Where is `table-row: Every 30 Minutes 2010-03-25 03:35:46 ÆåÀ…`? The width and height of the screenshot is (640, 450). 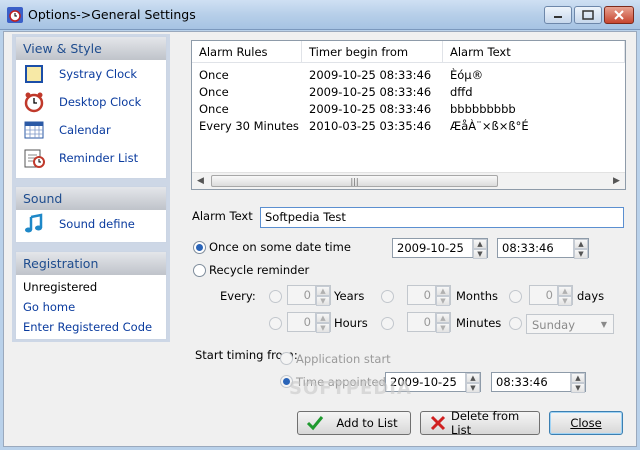
table-row: Every 30 Minutes 2010-03-25 03:35:46 ÆåÀ… is located at coordinates (408, 126).